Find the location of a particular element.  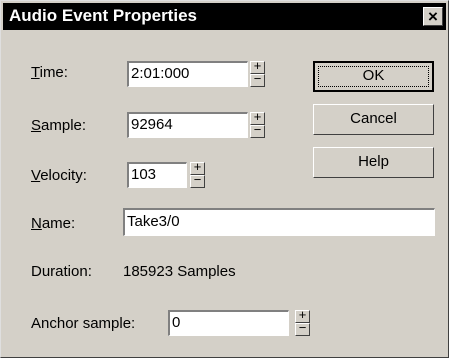

time-spinner: + − is located at coordinates (257, 72).